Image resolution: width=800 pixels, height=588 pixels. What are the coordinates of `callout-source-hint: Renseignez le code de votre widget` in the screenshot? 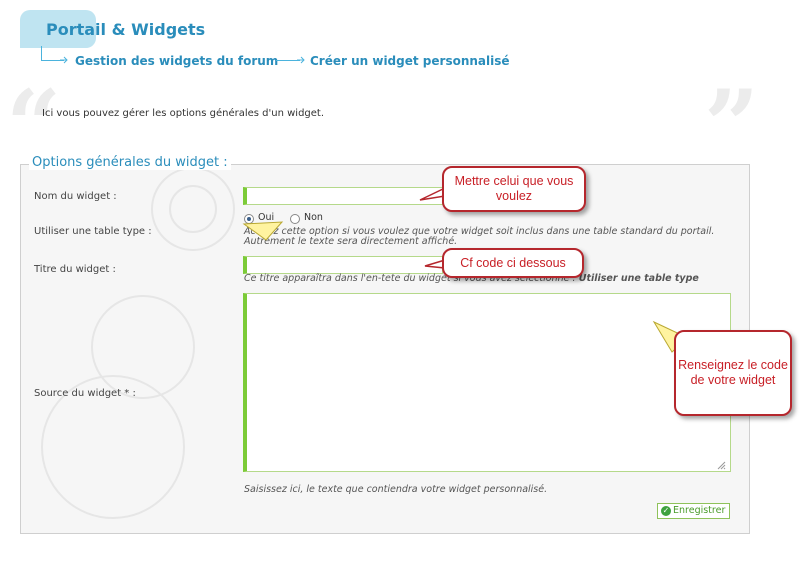 It's located at (733, 373).